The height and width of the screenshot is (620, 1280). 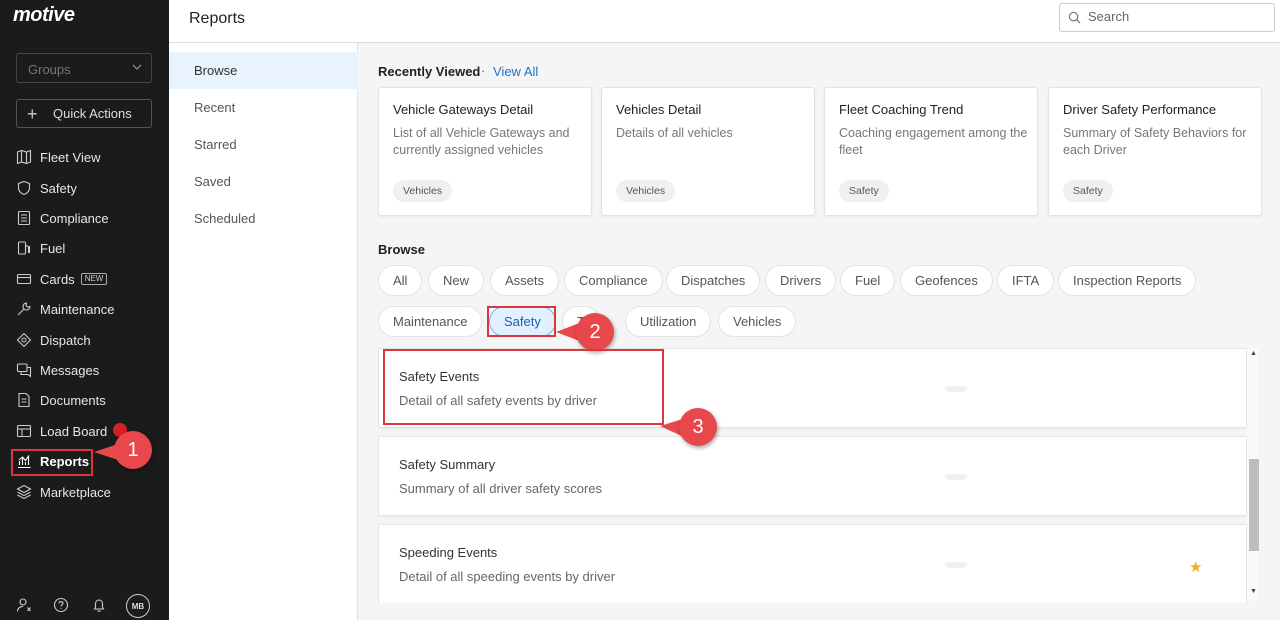 What do you see at coordinates (1253, 591) in the screenshot?
I see `scroll-down-arrow-icon: ▼` at bounding box center [1253, 591].